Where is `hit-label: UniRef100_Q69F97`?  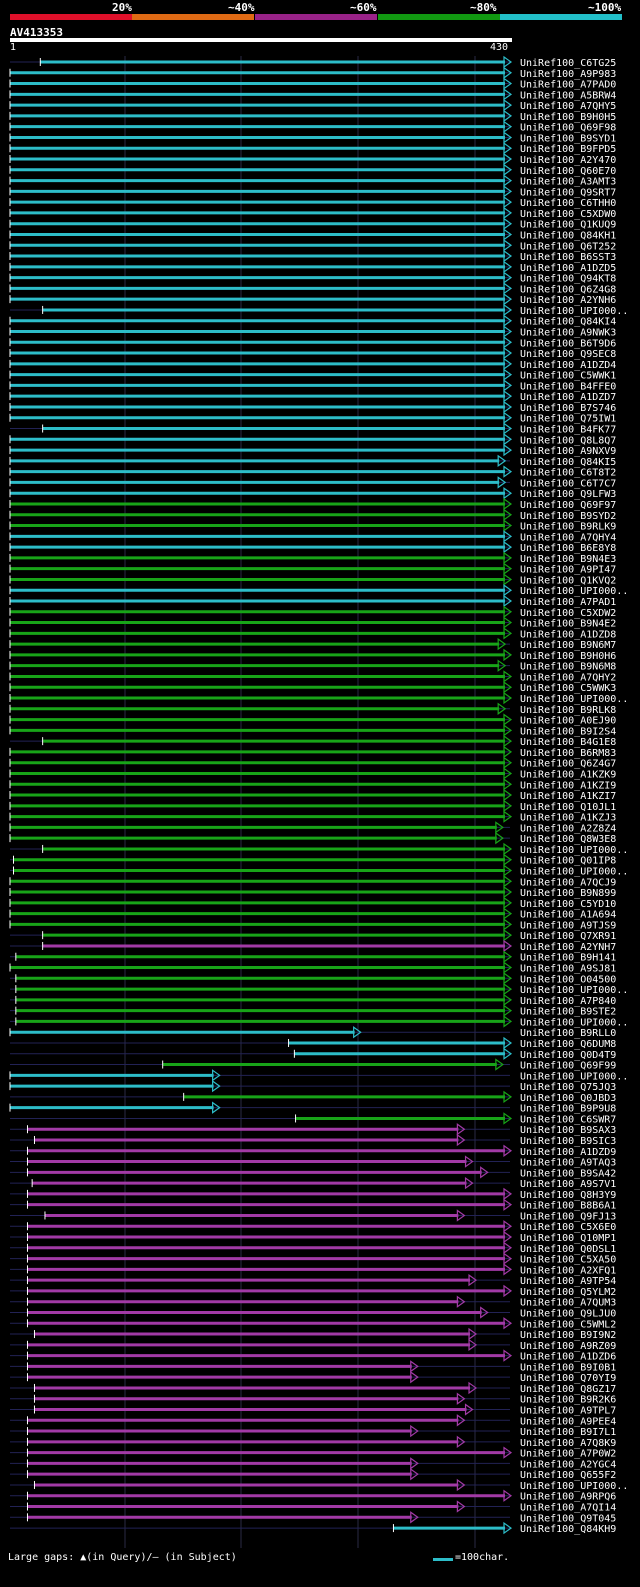
hit-label: UniRef100_Q69F97 is located at coordinates (568, 505).